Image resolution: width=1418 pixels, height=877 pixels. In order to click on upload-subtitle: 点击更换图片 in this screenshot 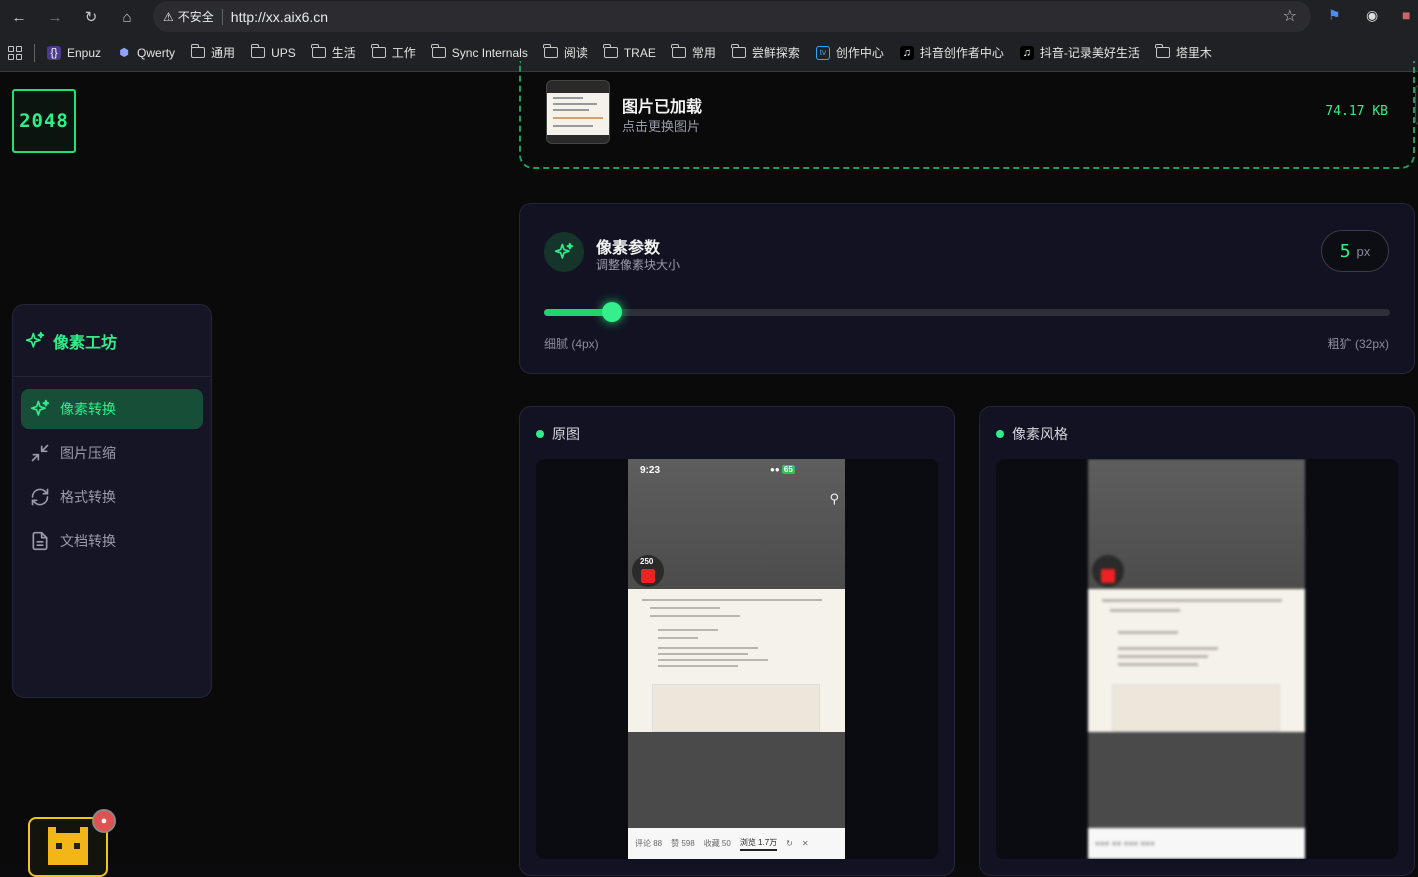, I will do `click(661, 125)`.